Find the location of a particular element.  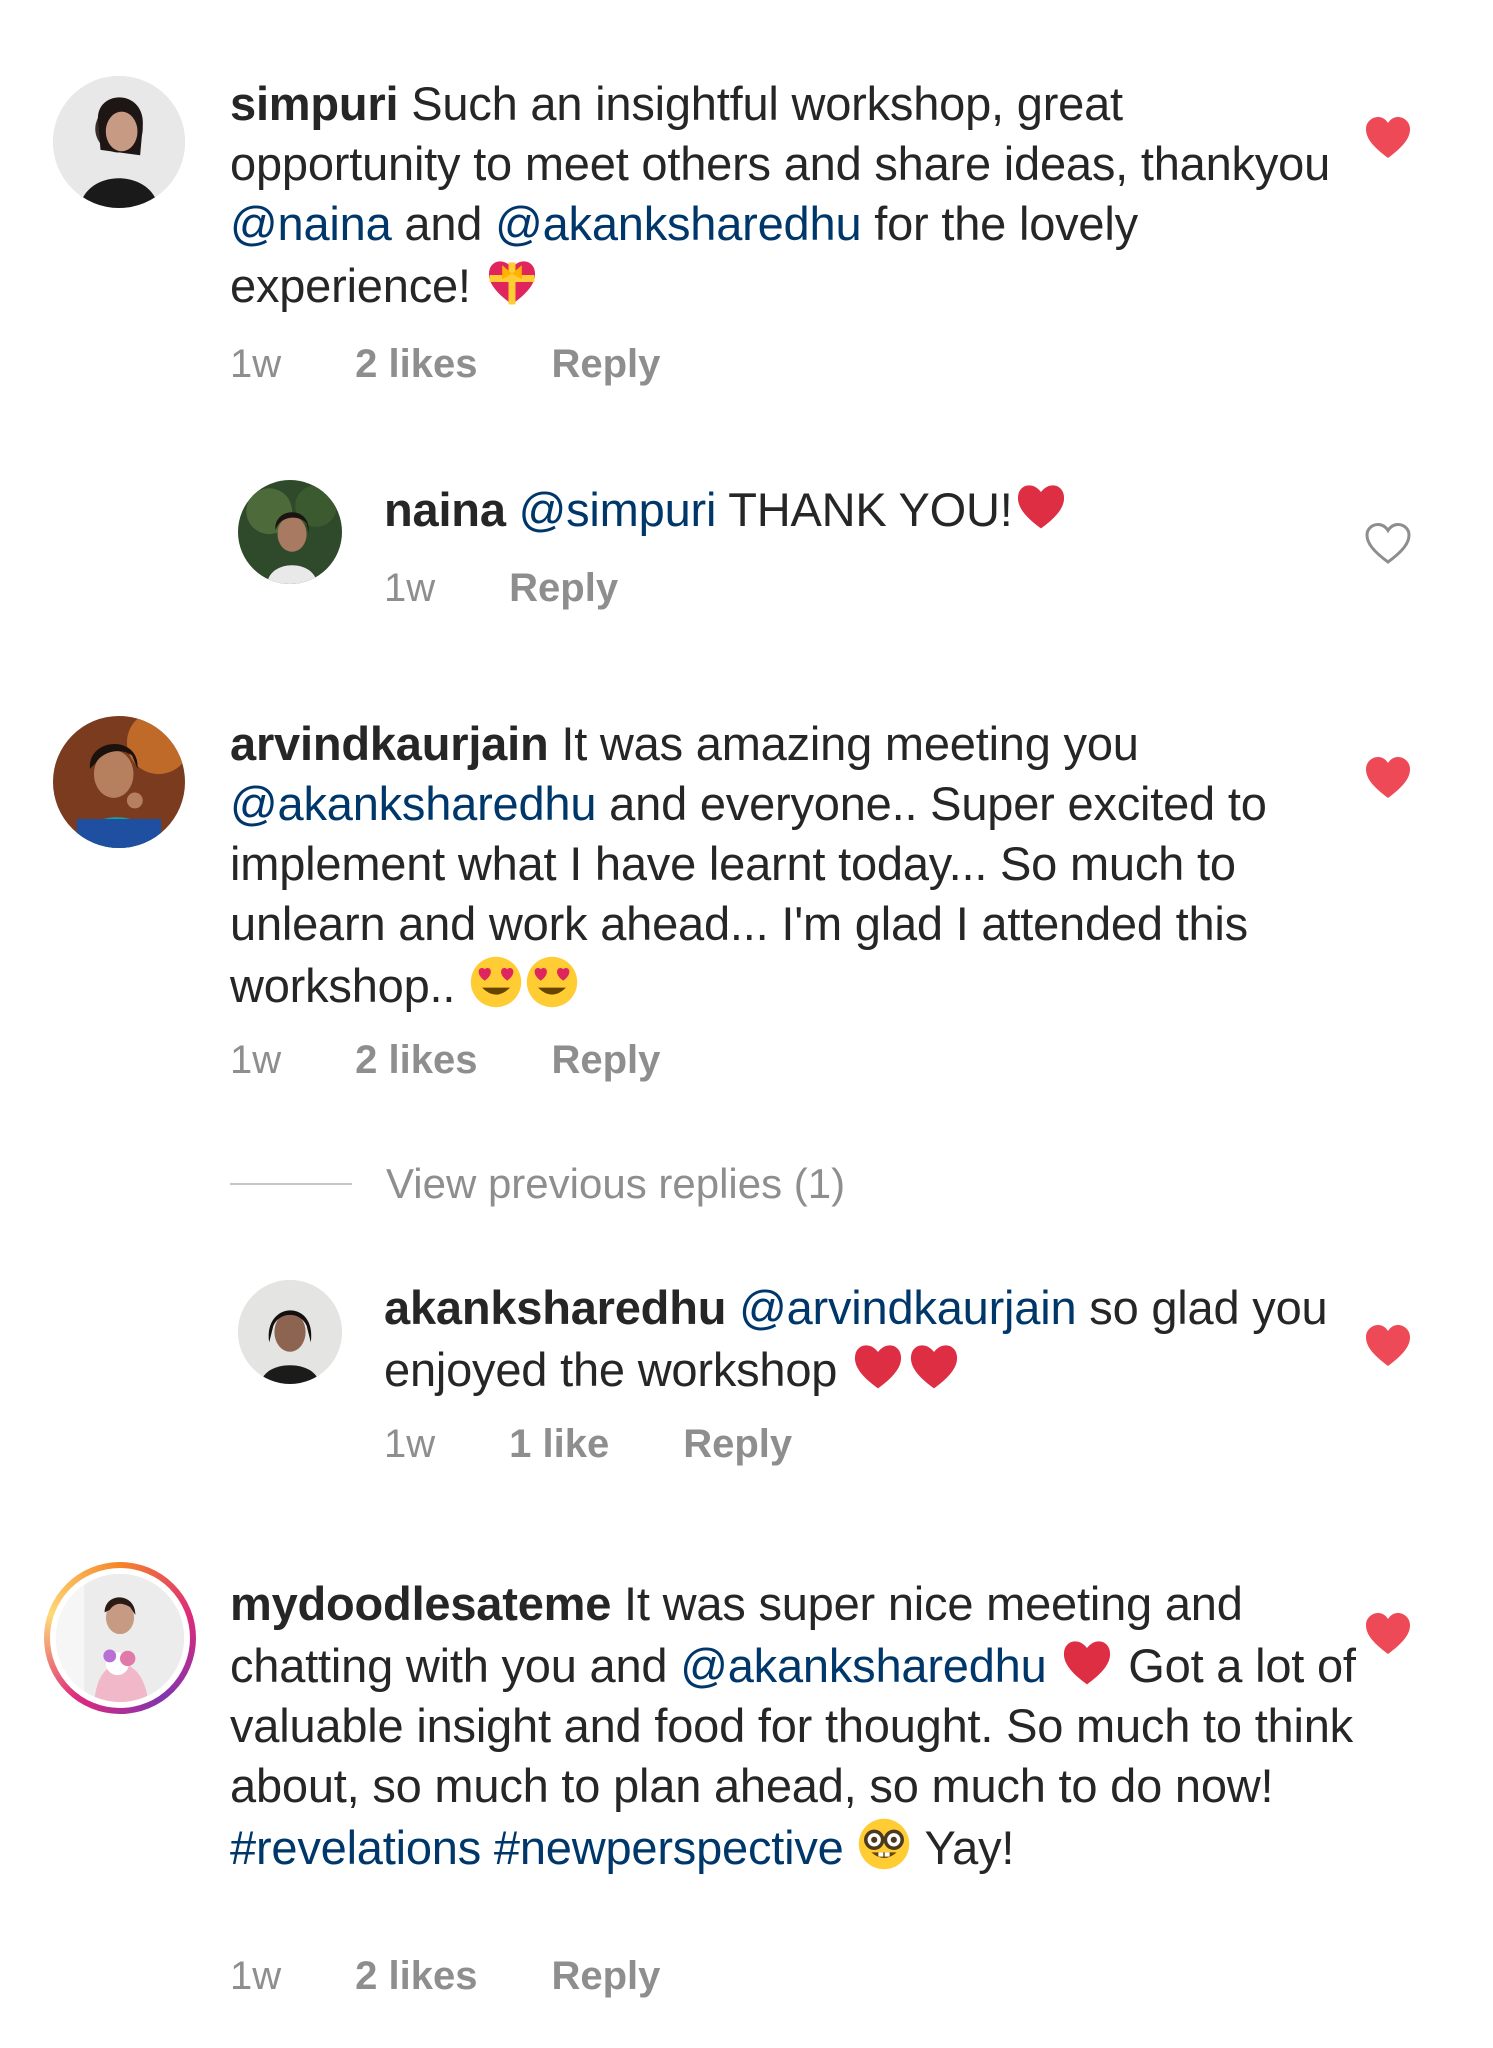

comment-username: arvindkaurjain is located at coordinates (389, 743).